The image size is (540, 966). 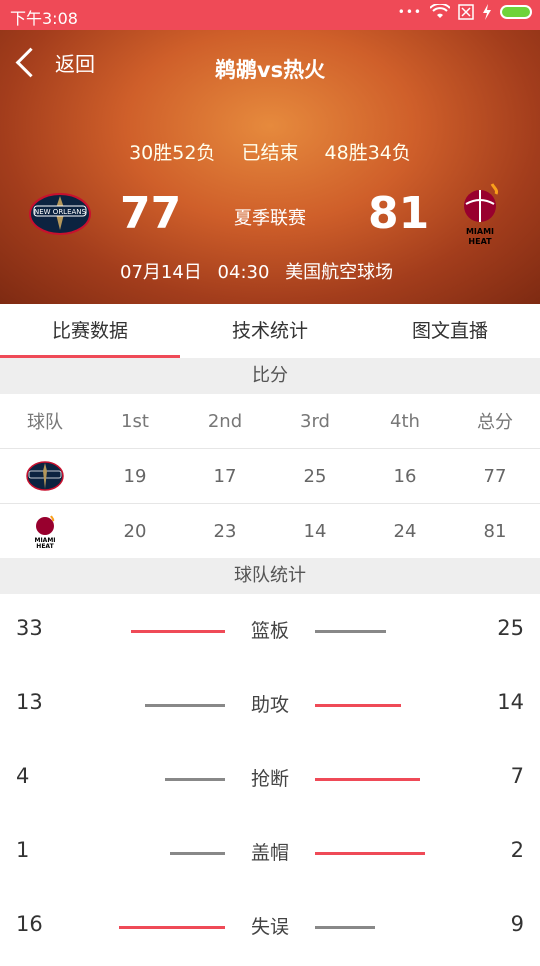 What do you see at coordinates (450, 331) in the screenshot?
I see `tab-live-text: 图文直播` at bounding box center [450, 331].